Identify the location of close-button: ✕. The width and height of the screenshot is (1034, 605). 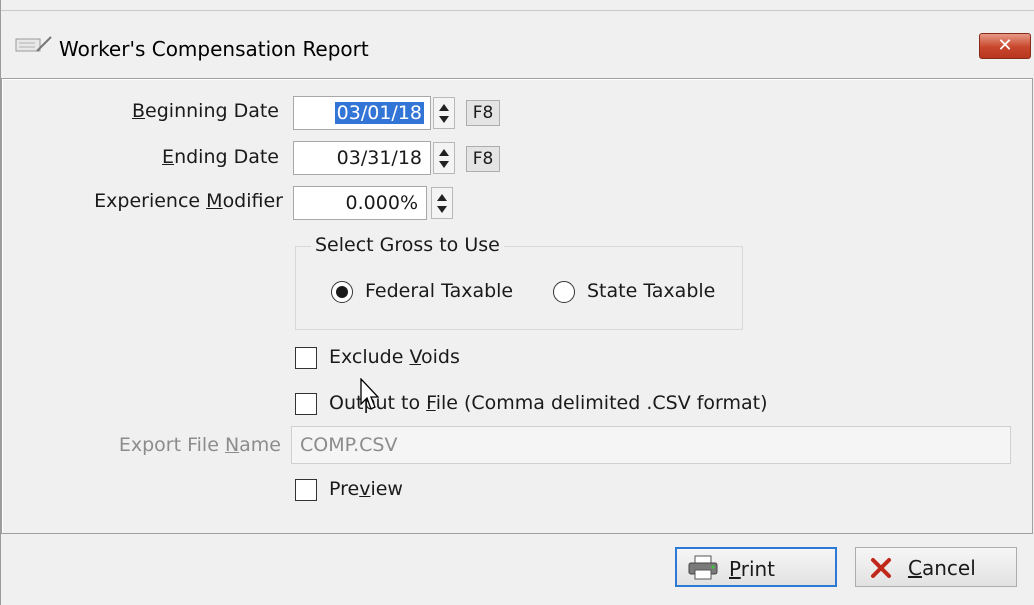
(1005, 46).